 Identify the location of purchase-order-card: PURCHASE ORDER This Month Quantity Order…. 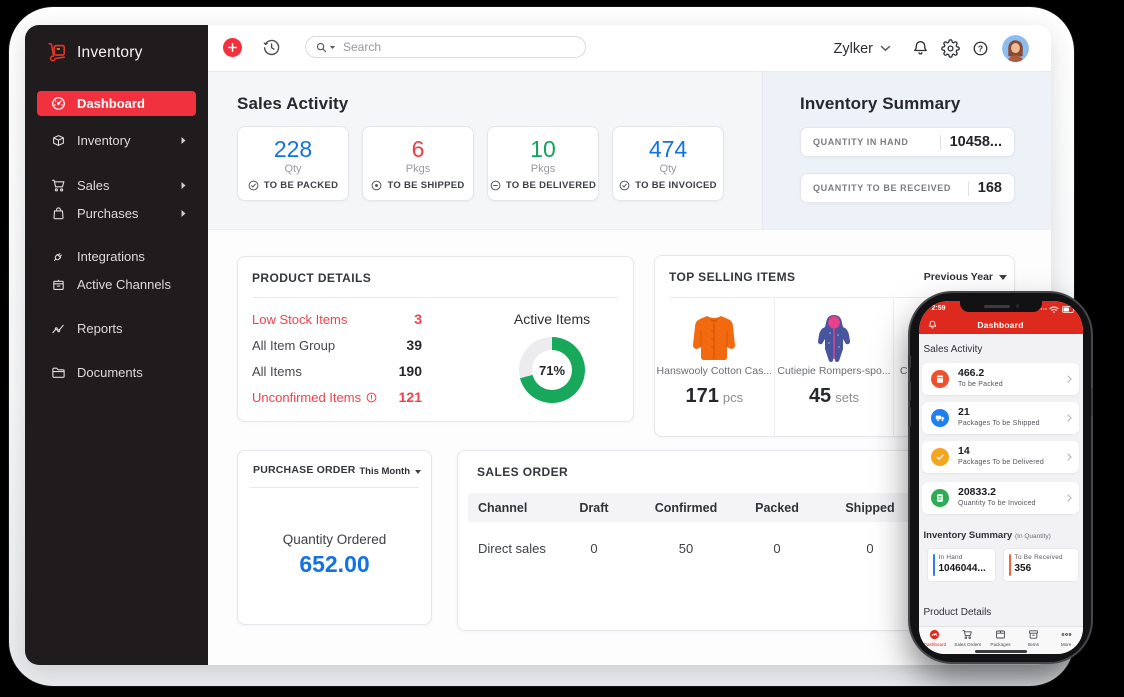
(334, 537).